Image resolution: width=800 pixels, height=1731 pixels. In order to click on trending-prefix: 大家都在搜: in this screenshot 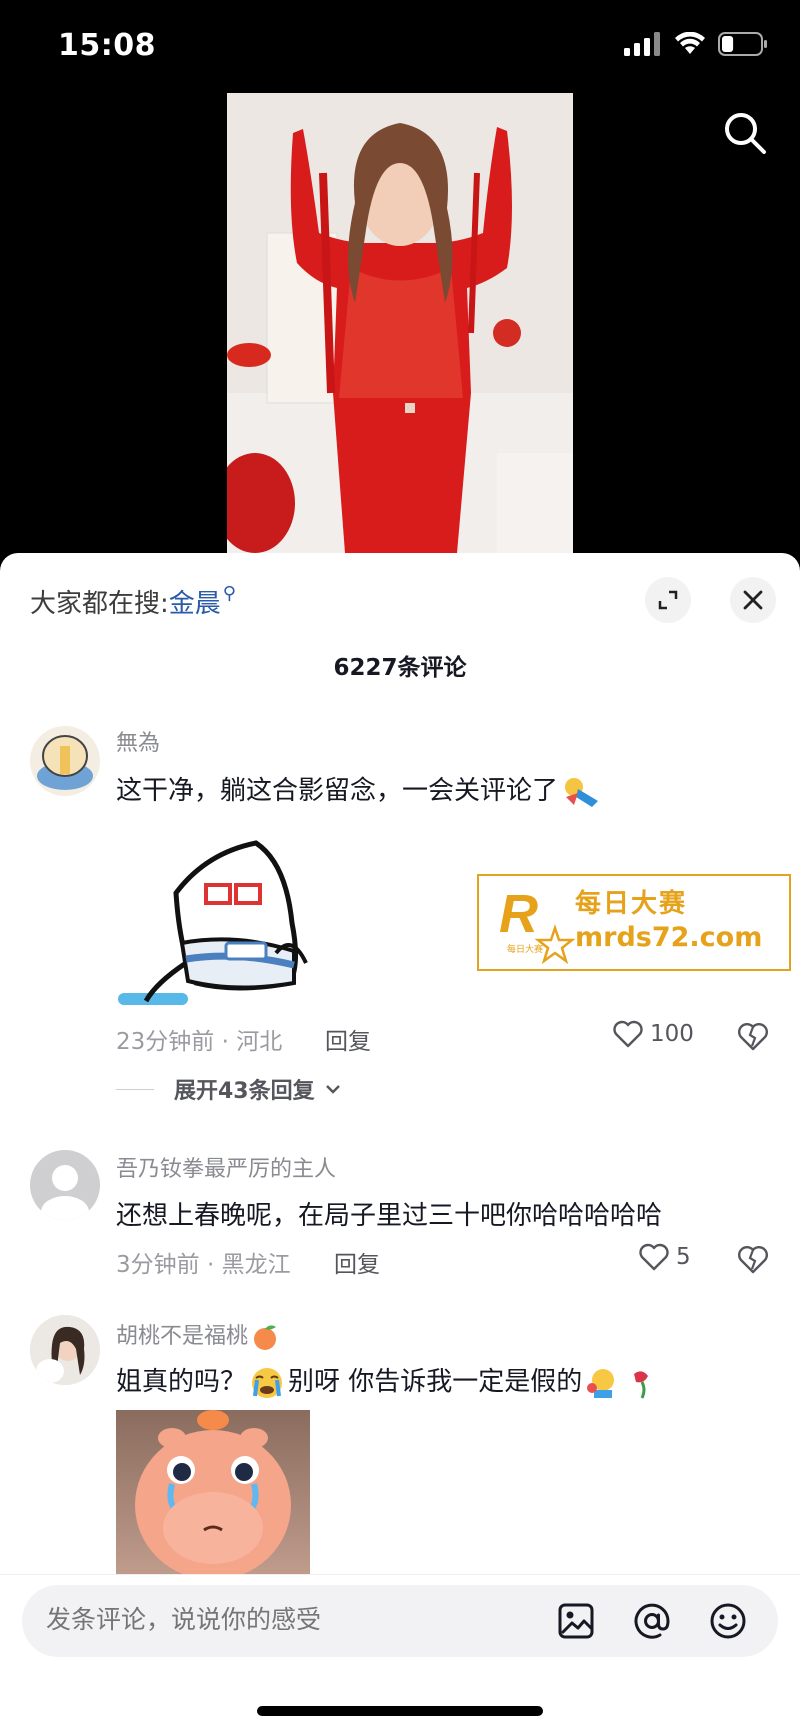, I will do `click(99, 604)`.